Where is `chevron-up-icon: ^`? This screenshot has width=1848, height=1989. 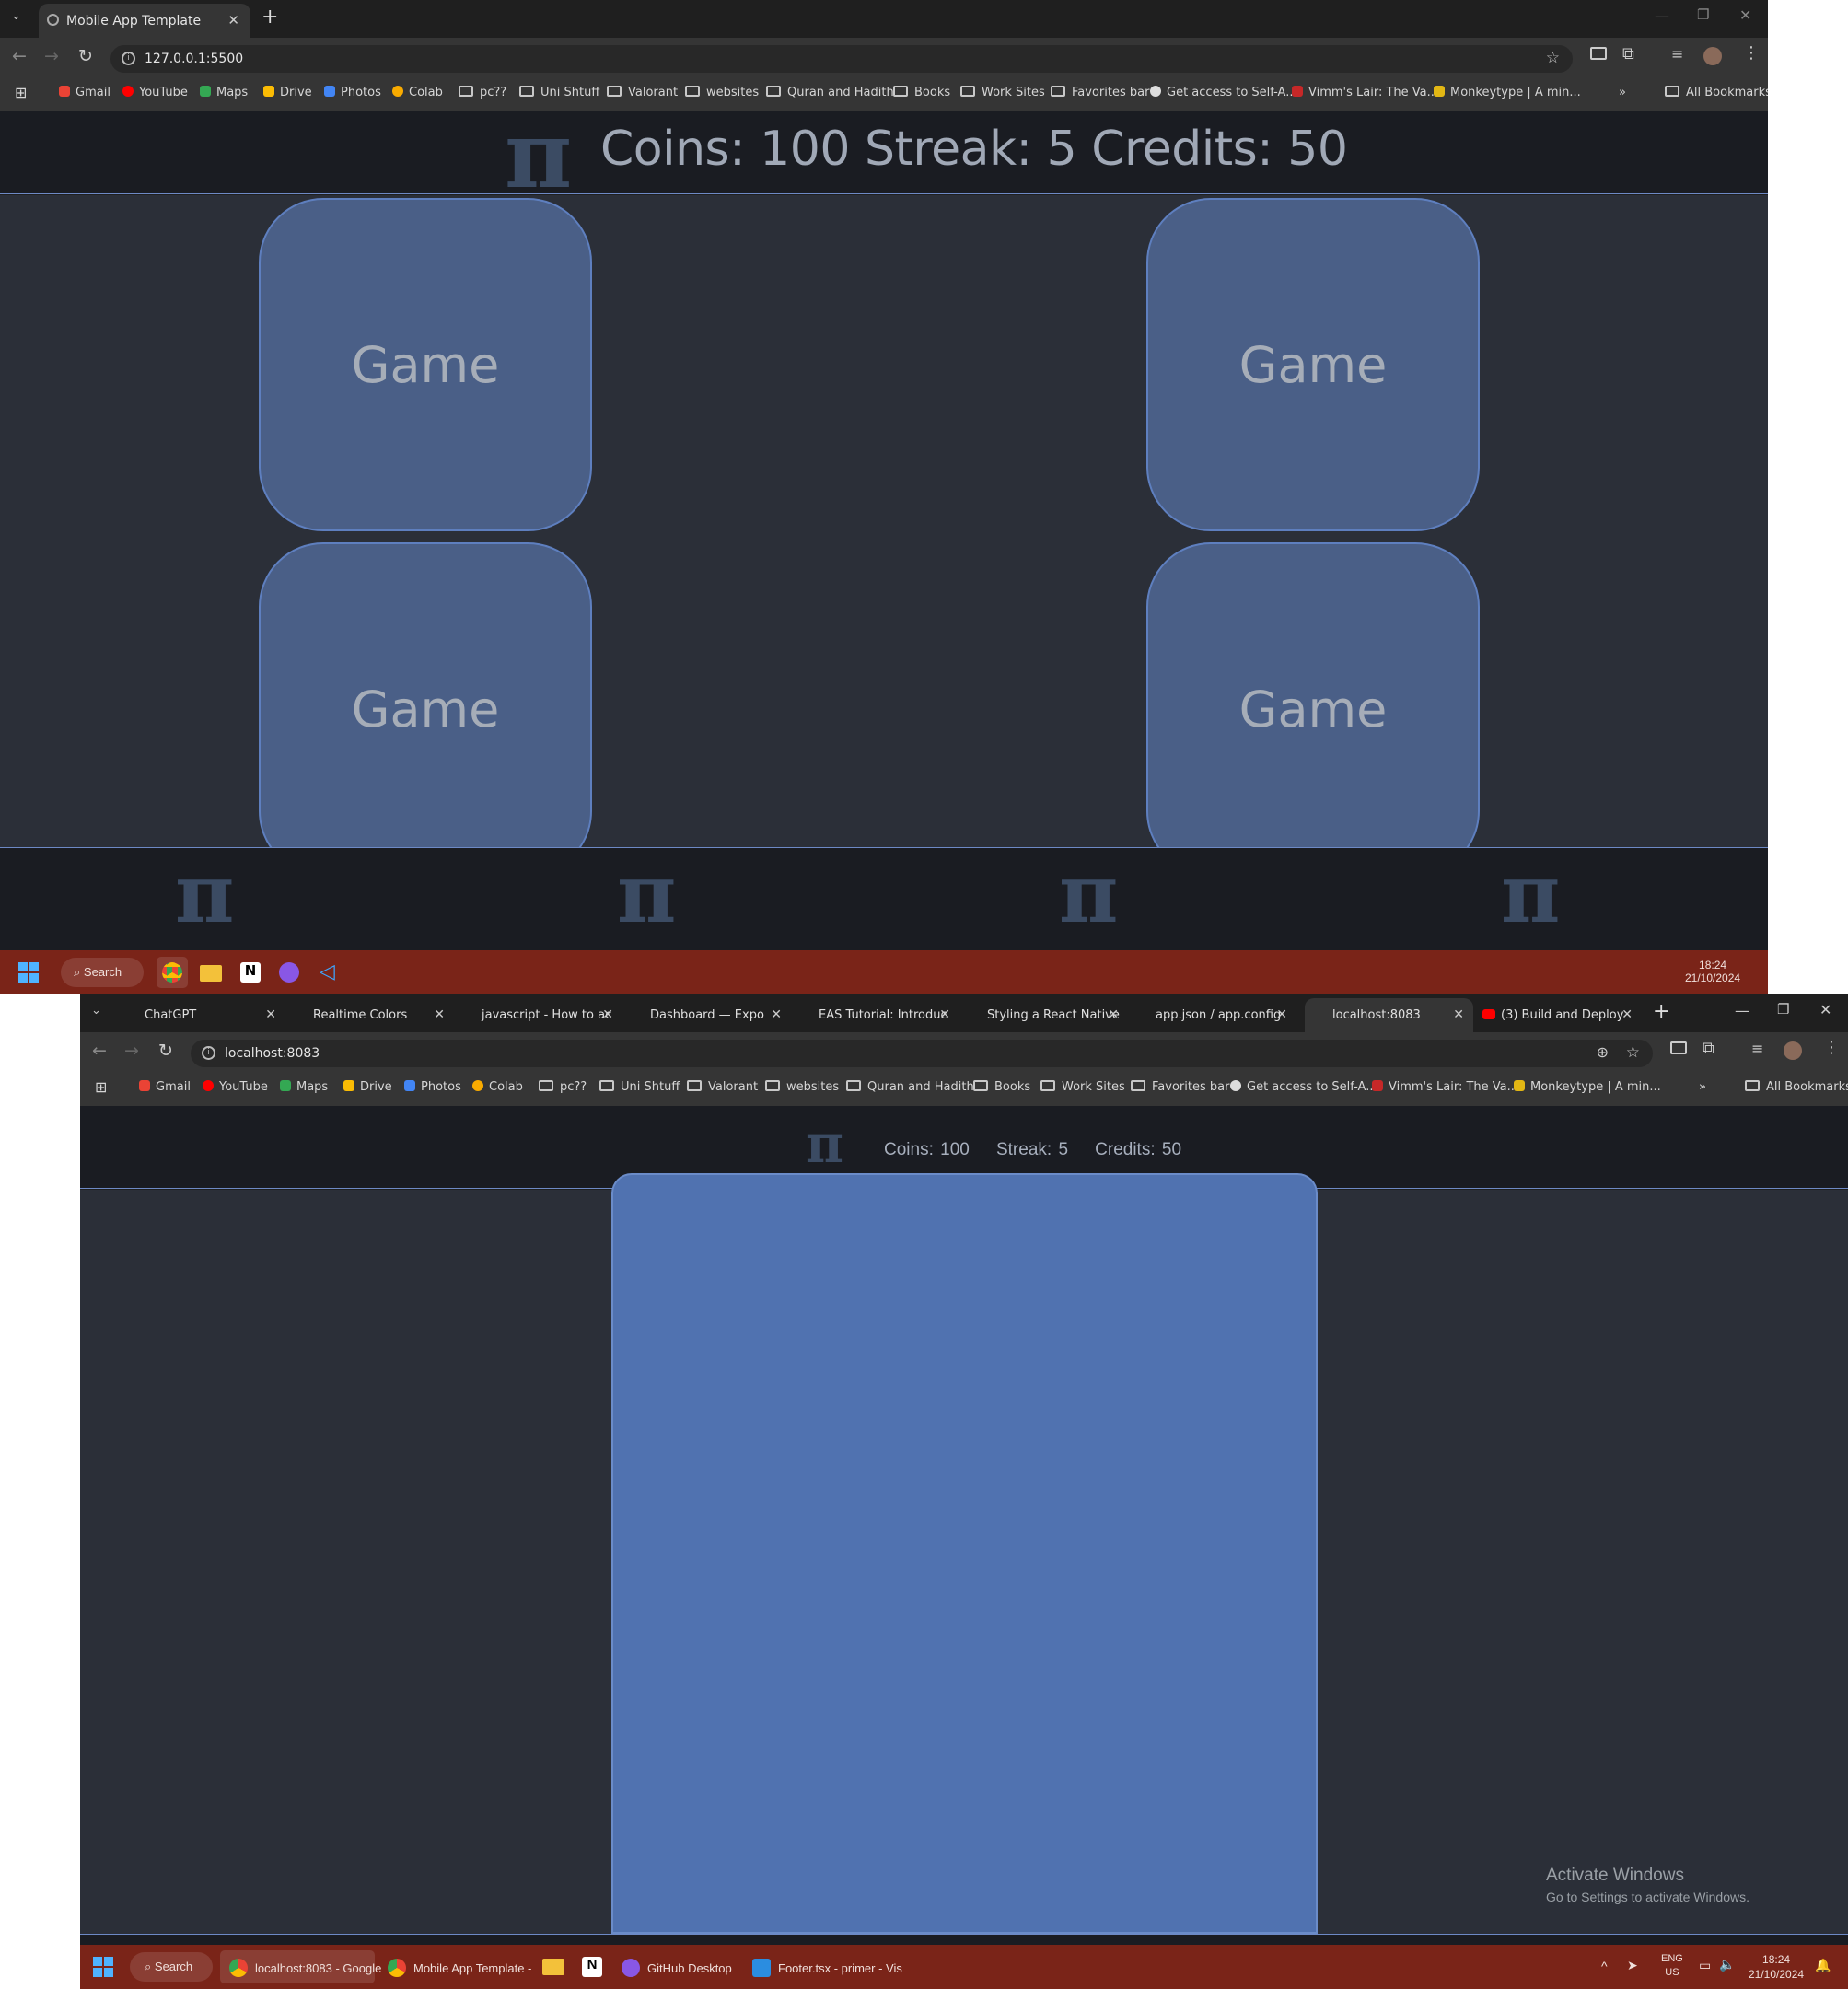
chevron-up-icon: ^ is located at coordinates (1604, 1966).